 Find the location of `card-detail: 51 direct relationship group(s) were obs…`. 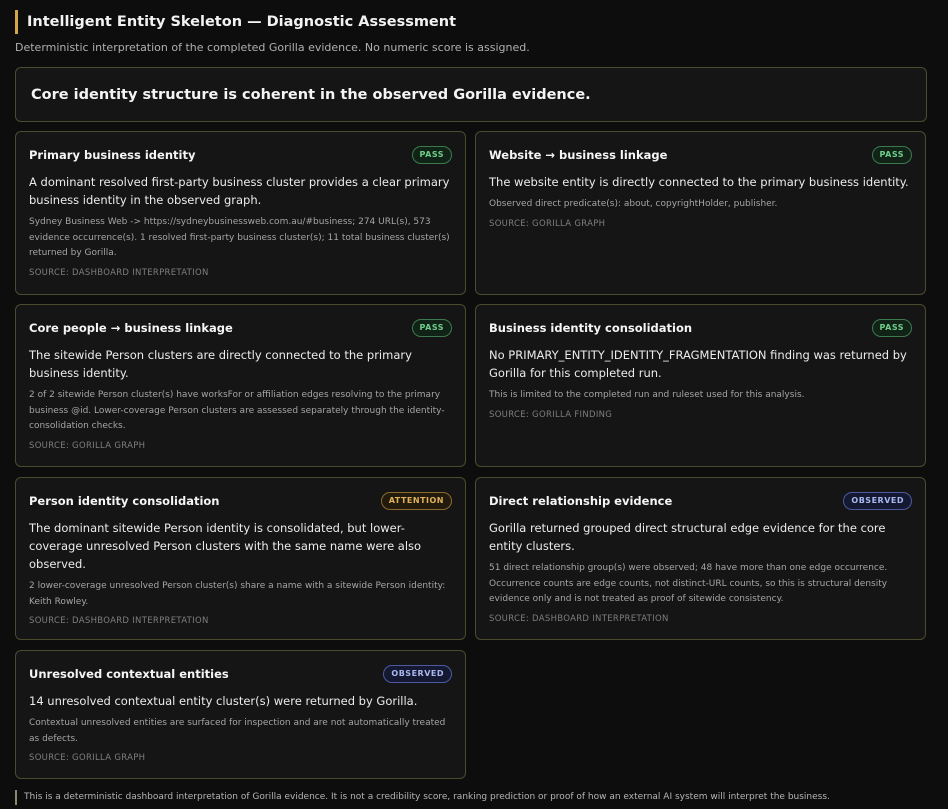

card-detail: 51 direct relationship group(s) were obs… is located at coordinates (688, 583).